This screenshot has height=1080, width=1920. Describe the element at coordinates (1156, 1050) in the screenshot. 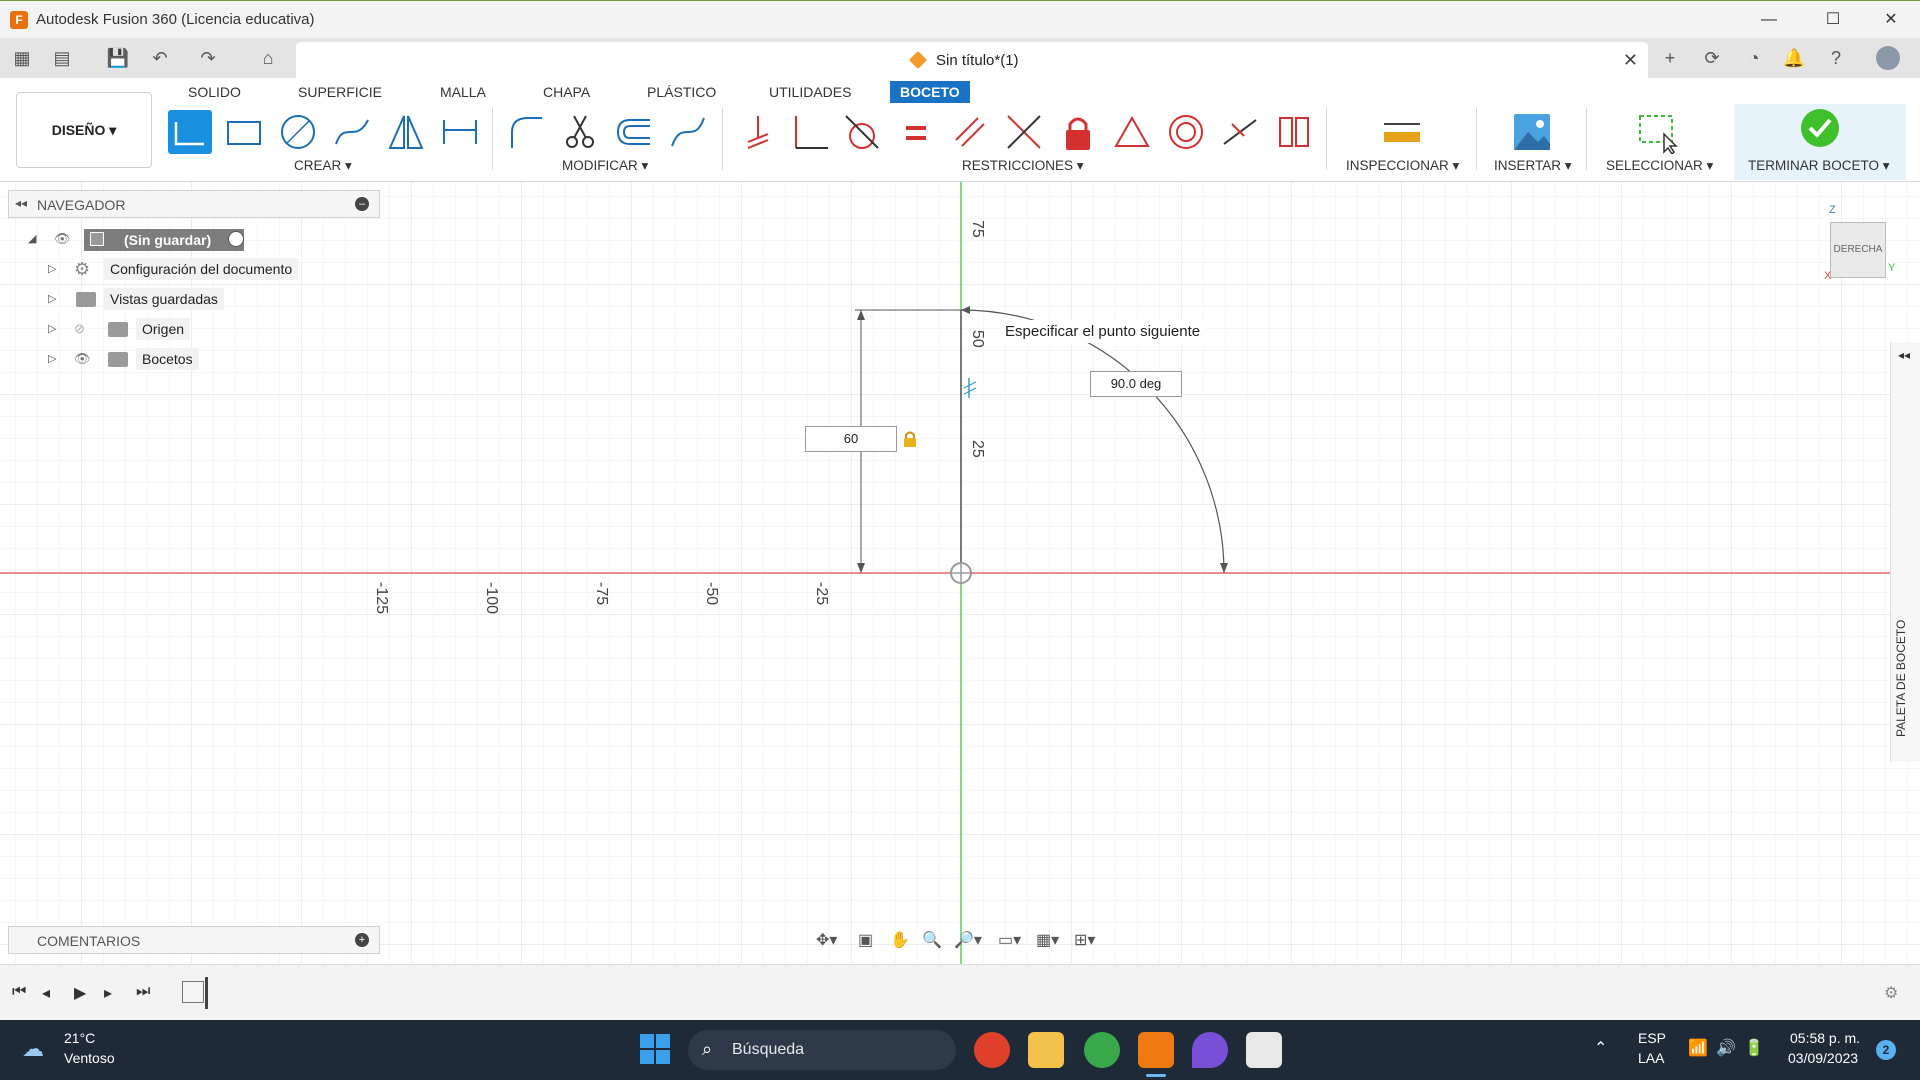

I see `fusion-taskbar-icon` at that location.